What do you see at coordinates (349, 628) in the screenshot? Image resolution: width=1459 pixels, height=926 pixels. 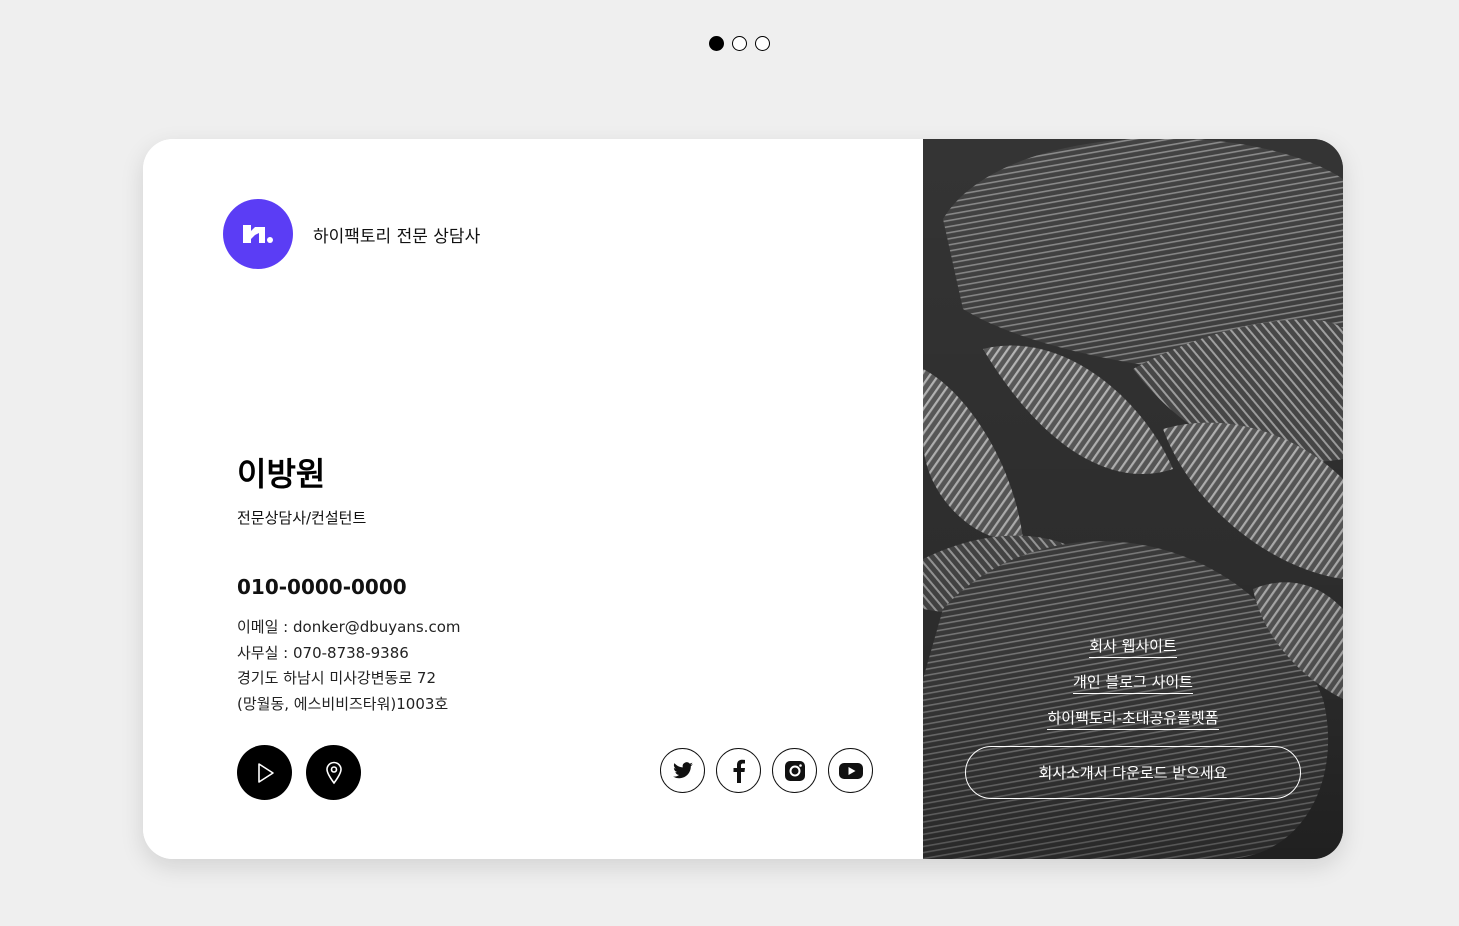 I see `email-line: 이메일 : donker@dbuyans.com` at bounding box center [349, 628].